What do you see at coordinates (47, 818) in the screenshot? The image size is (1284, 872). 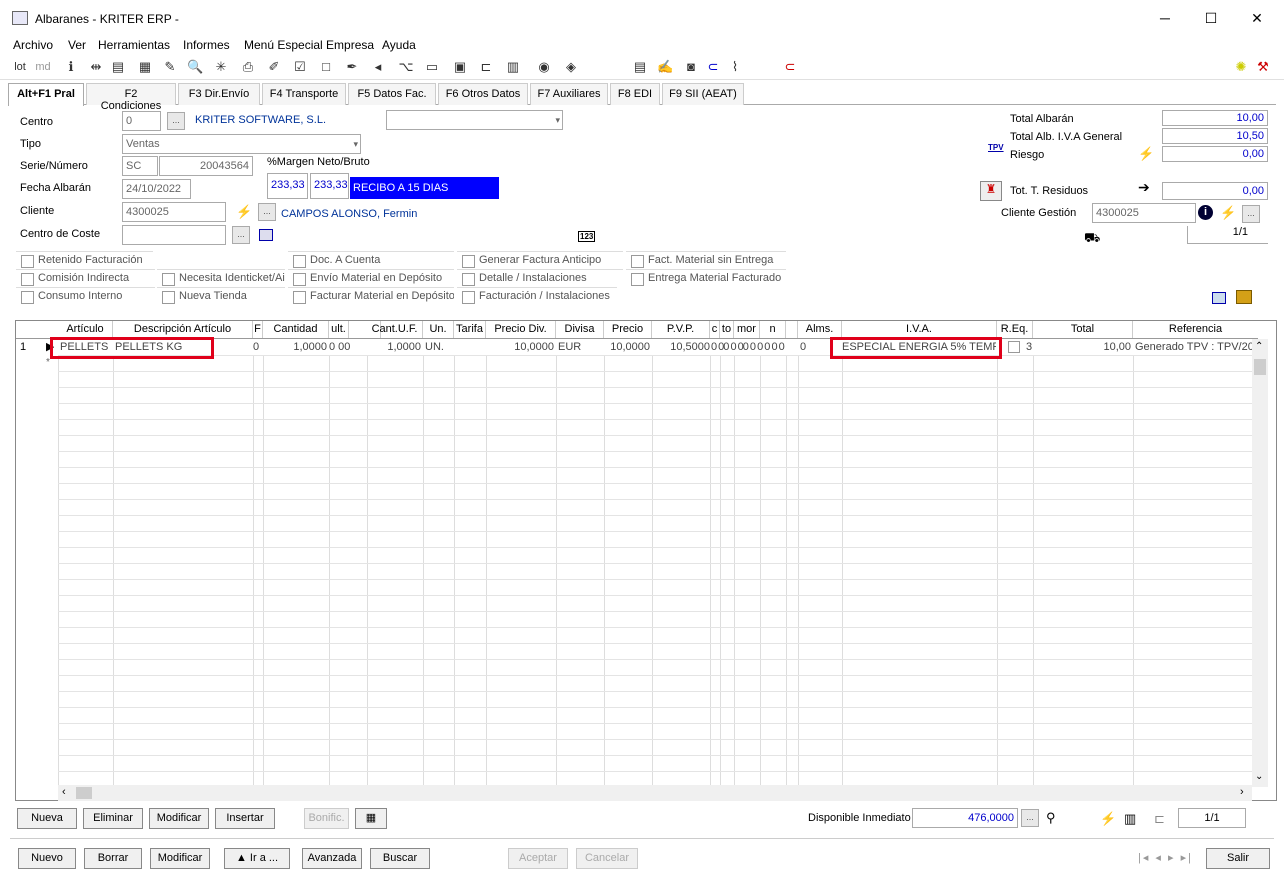 I see `nueva-line-button: Nueva` at bounding box center [47, 818].